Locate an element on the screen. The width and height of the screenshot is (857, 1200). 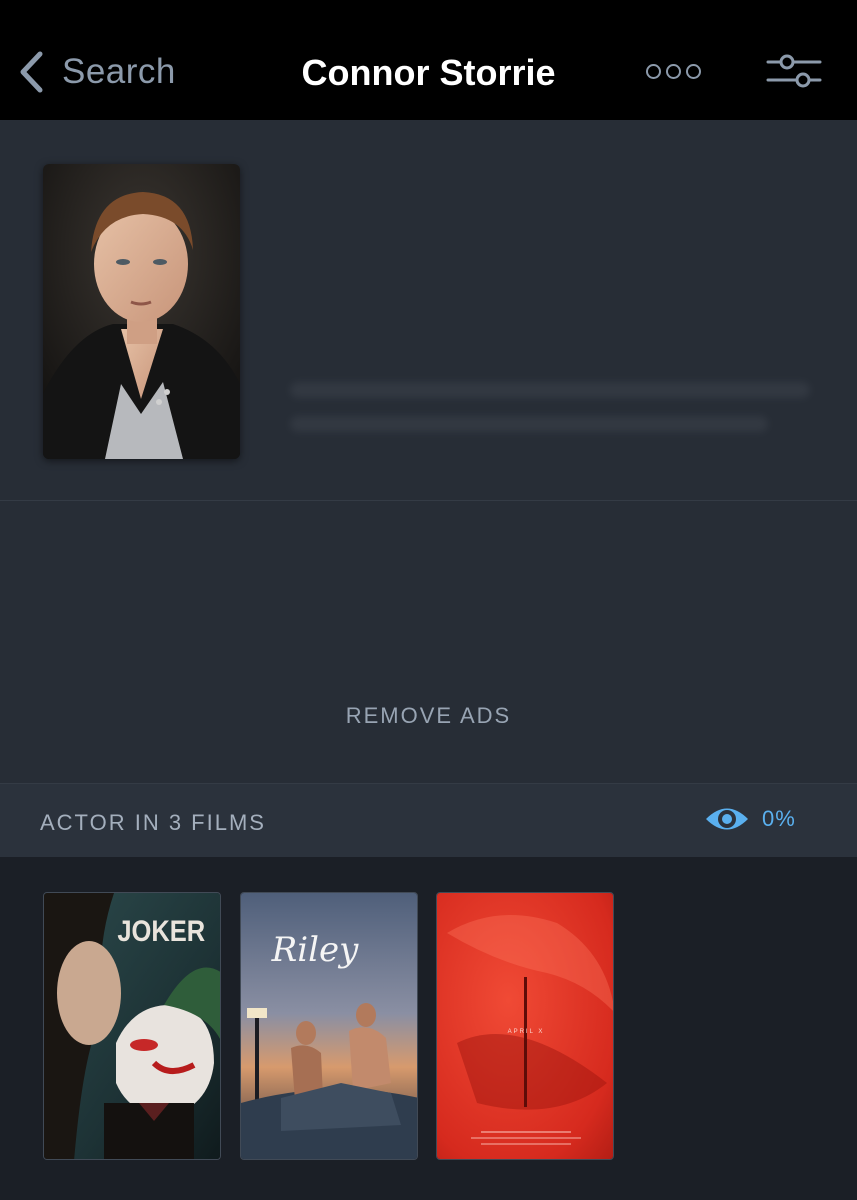
film-poster-joker: JOKER is located at coordinates (132, 1026).